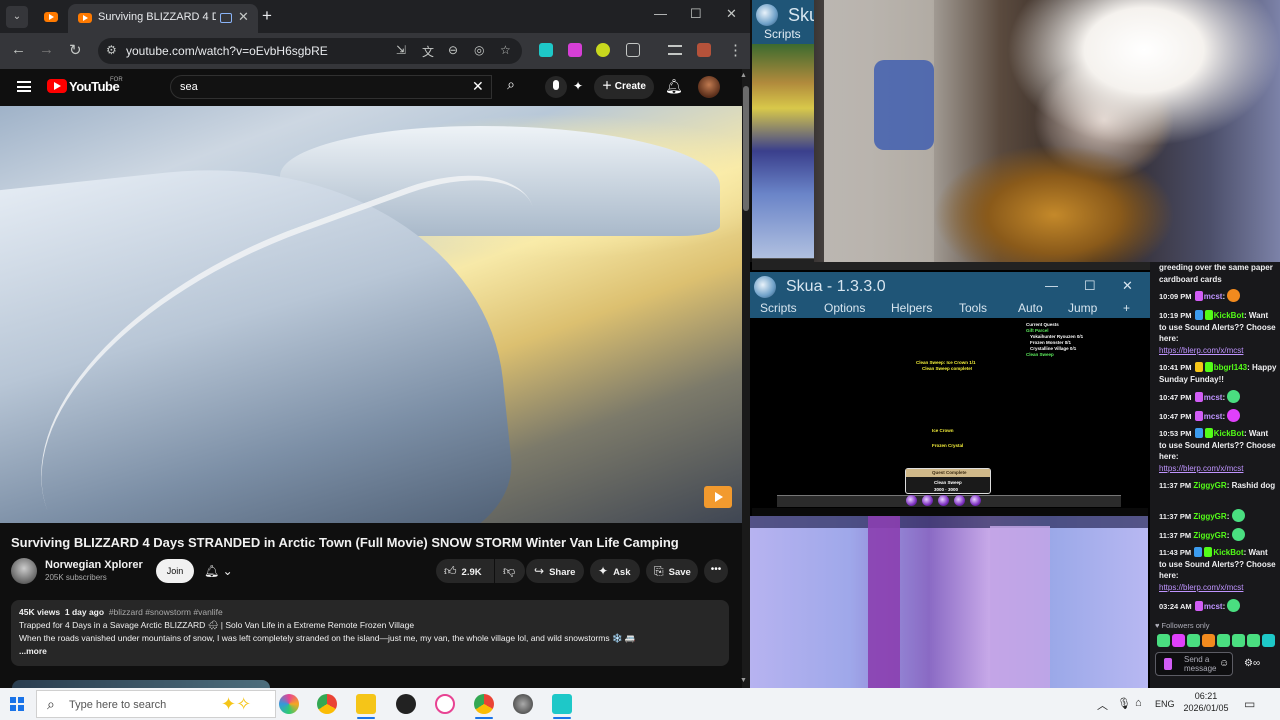  I want to click on skua-menu-options: Options, so click(844, 308).